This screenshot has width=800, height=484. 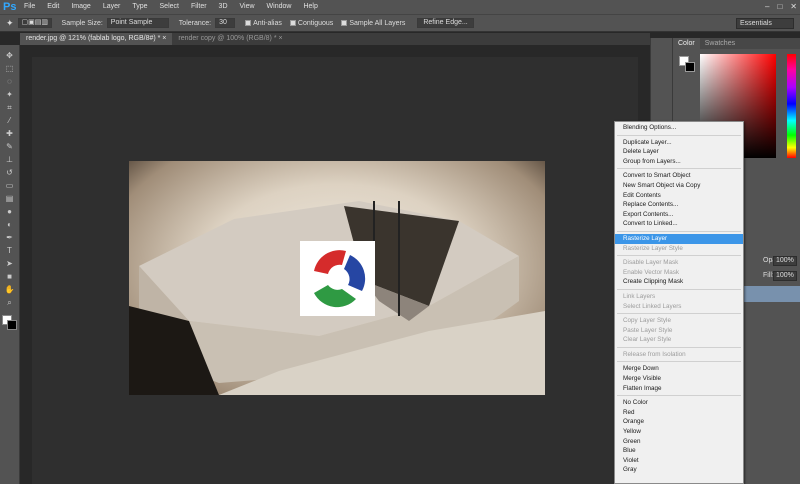 I want to click on ctx-item-green: Green, so click(x=679, y=442).